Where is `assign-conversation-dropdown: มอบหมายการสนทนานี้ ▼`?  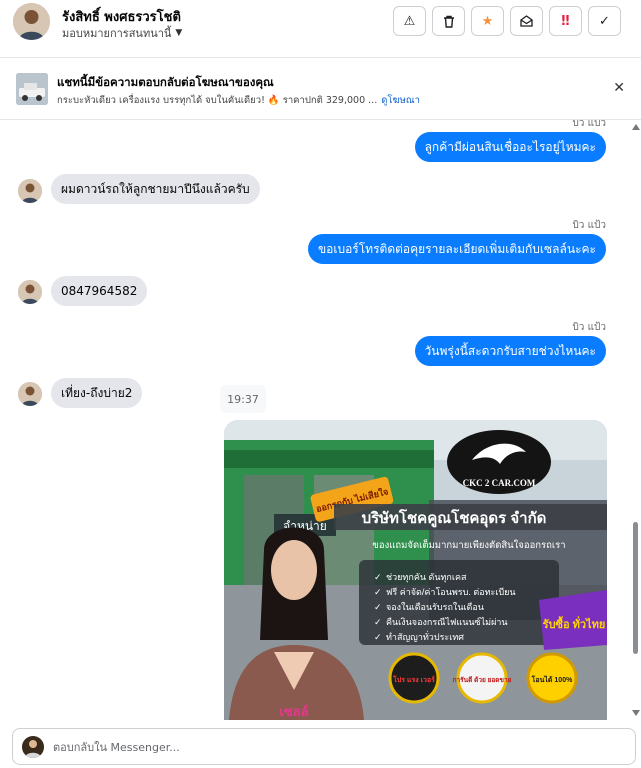 assign-conversation-dropdown: มอบหมายการสนทนานี้ ▼ is located at coordinates (122, 33).